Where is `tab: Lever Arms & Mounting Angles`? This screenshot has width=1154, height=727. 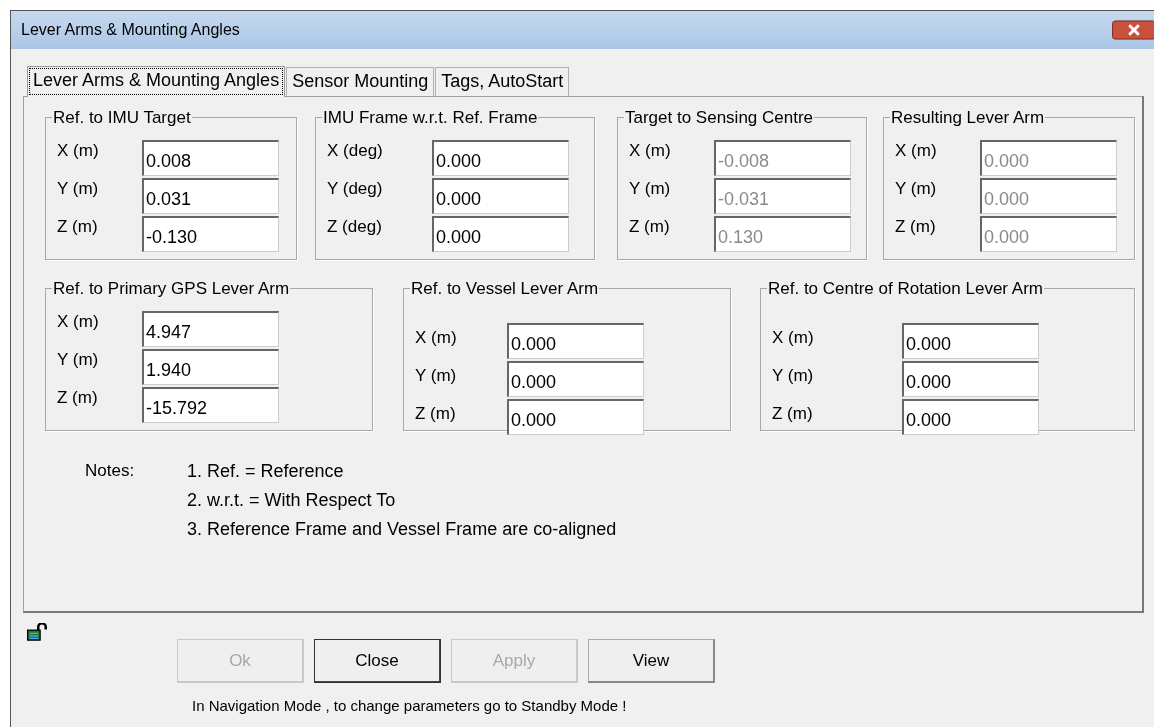 tab: Lever Arms & Mounting Angles is located at coordinates (156, 81).